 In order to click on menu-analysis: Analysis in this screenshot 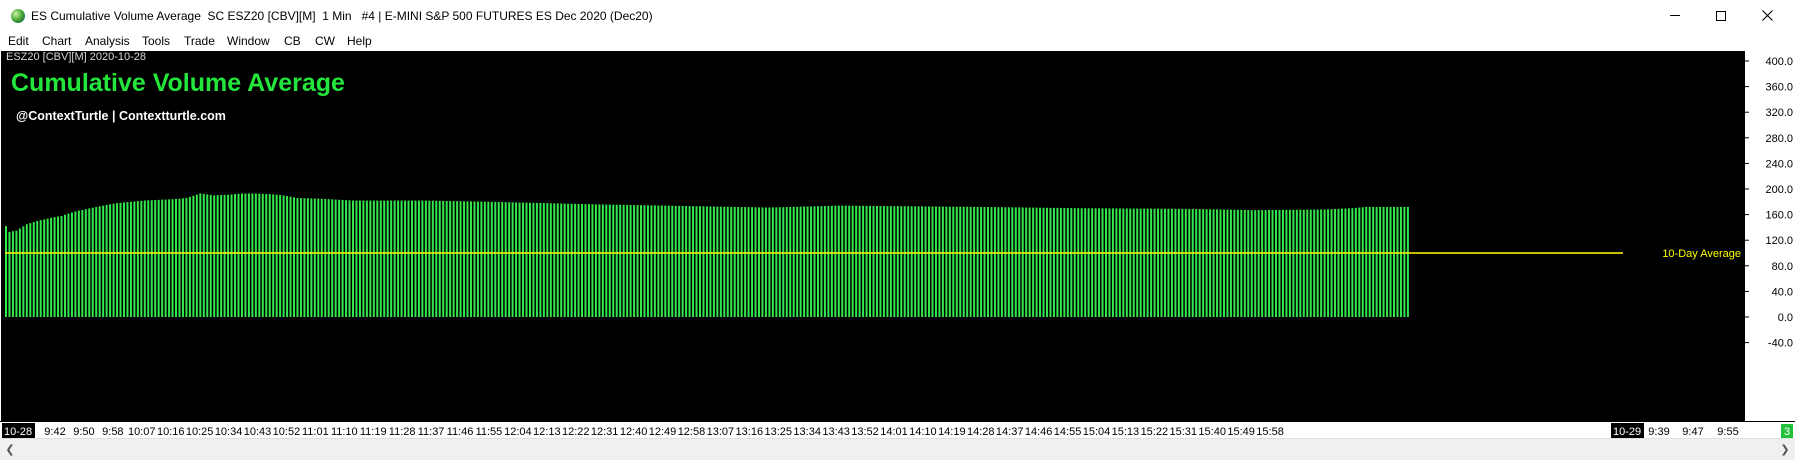, I will do `click(107, 41)`.